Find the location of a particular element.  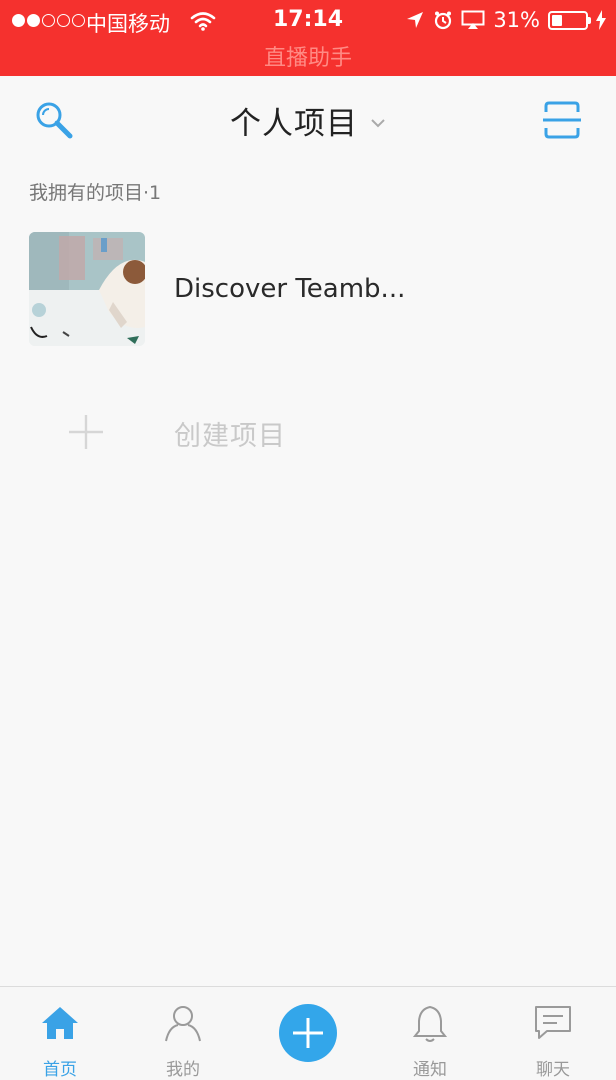

status-row: 中国移动 17:14 31% is located at coordinates (308, 20).